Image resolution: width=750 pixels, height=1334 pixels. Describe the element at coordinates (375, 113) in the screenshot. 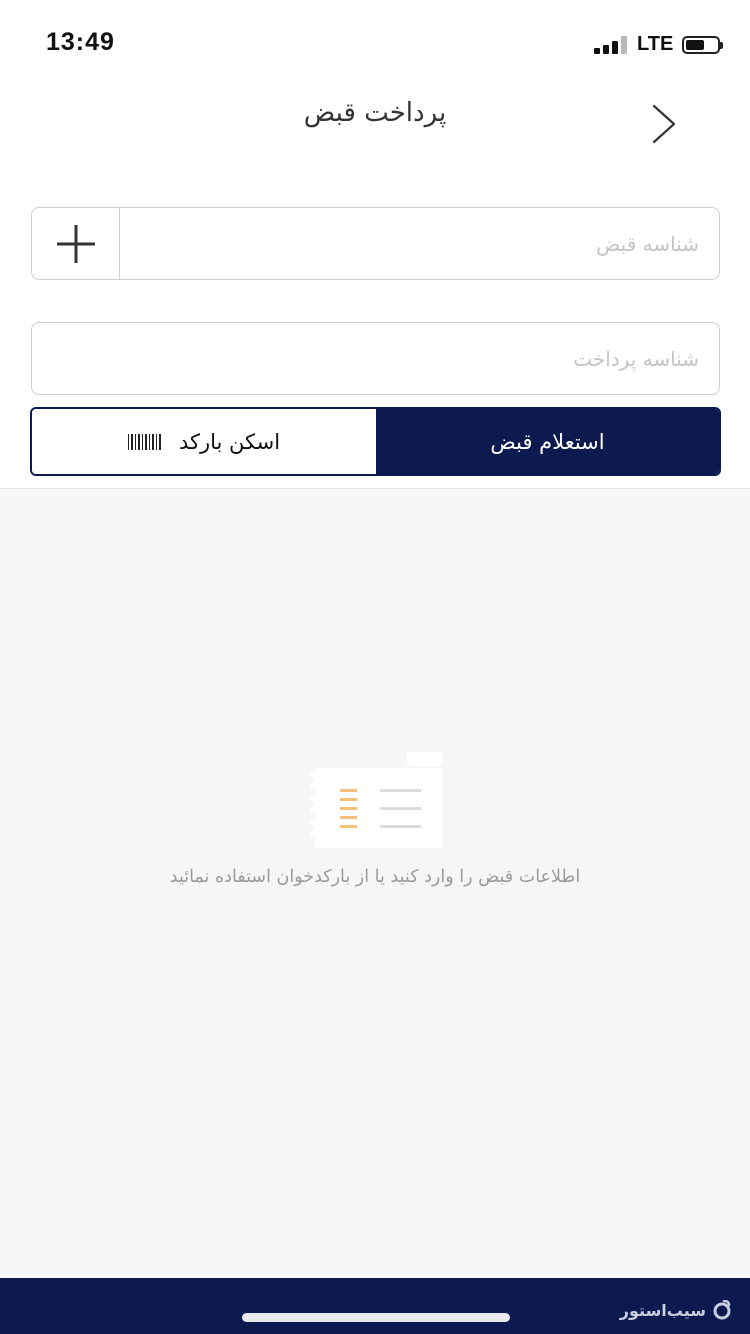

I see `page-title: پرداخت قبض` at that location.